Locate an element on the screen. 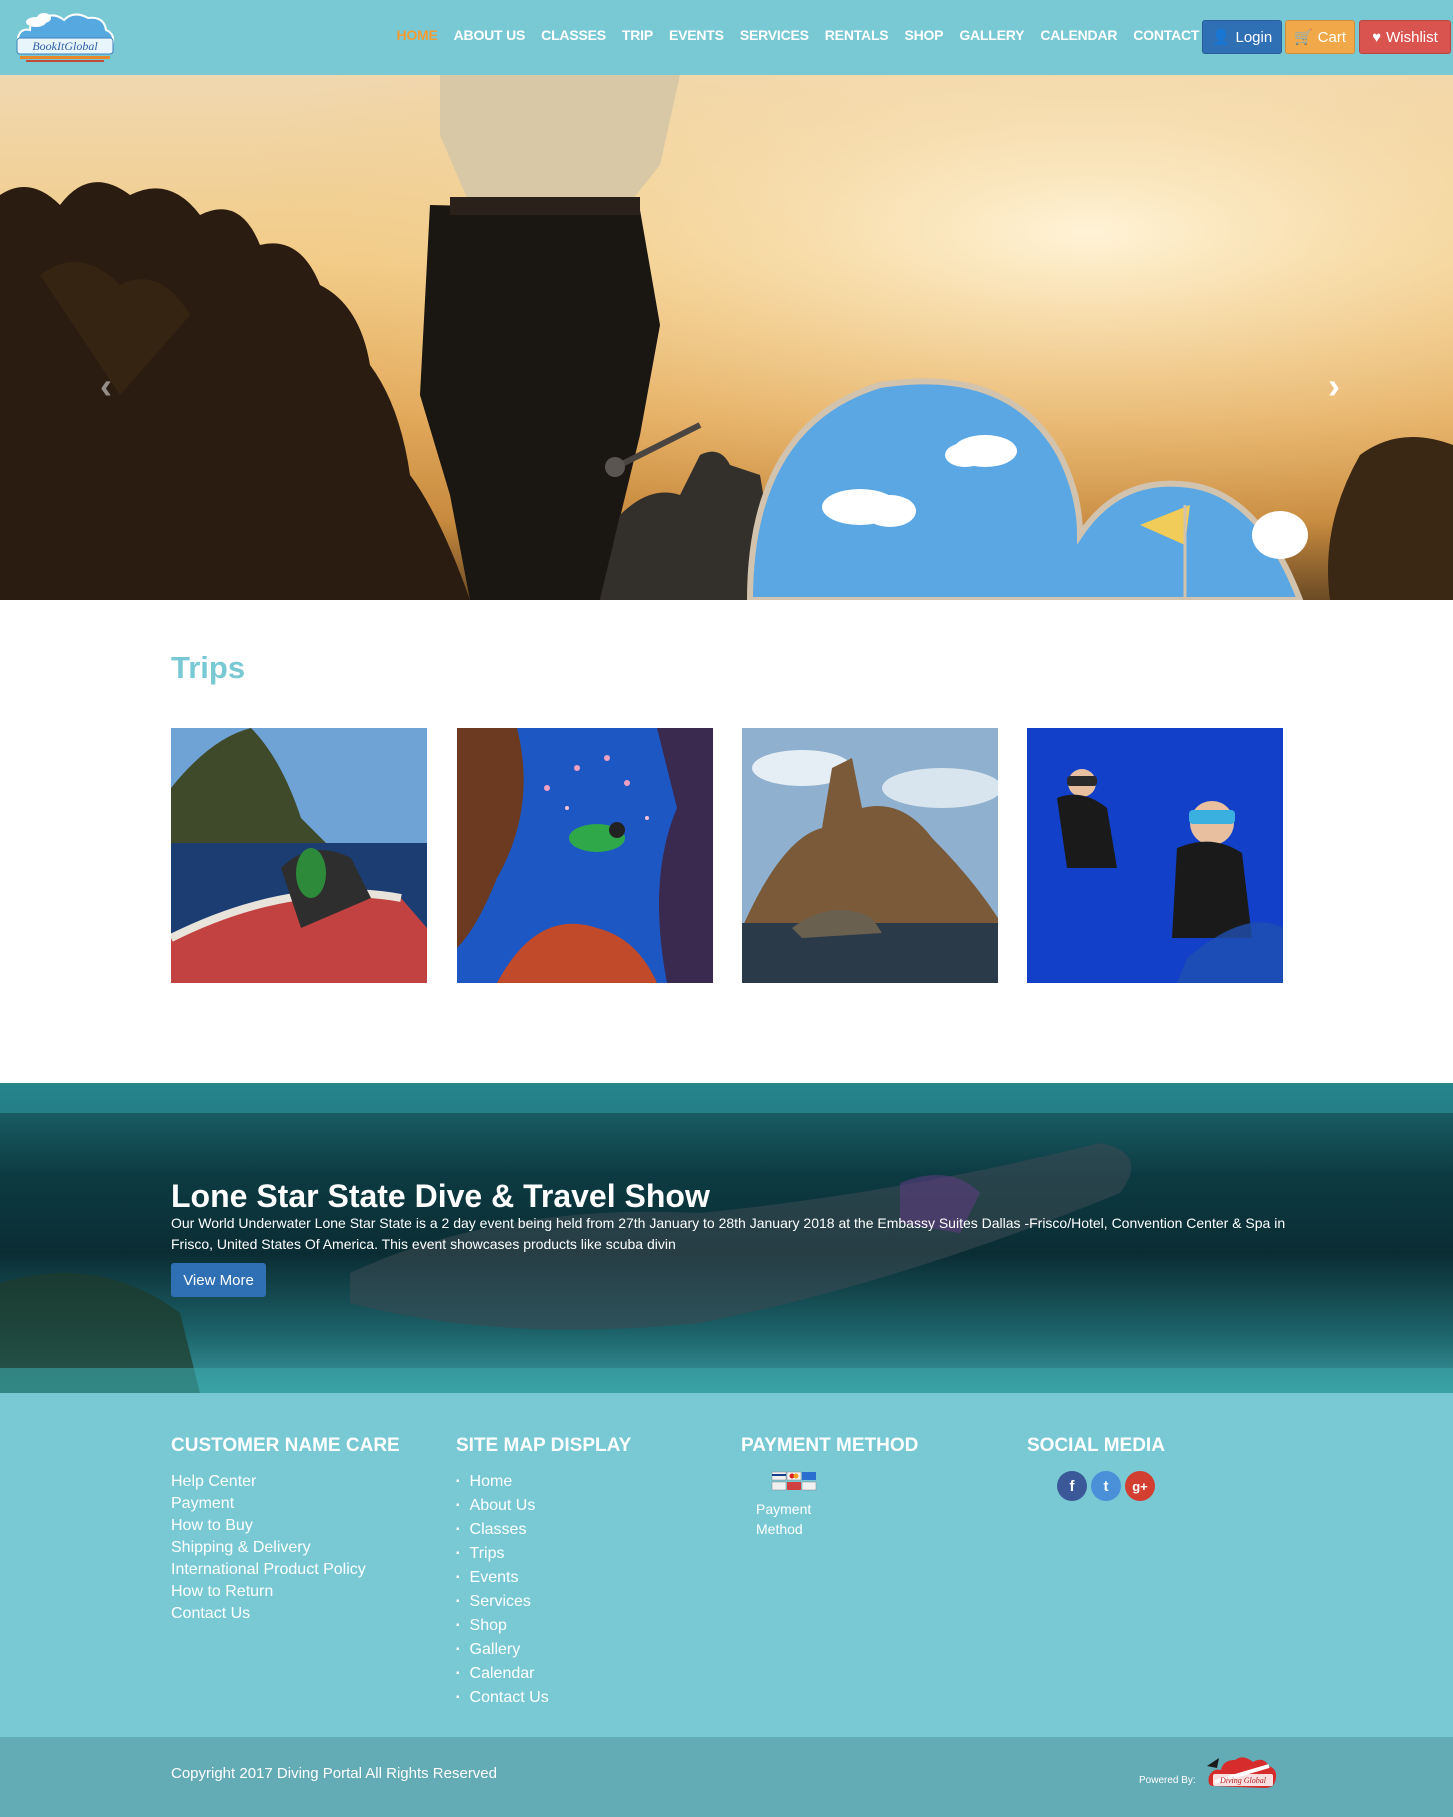 The image size is (1453, 1817). nav-services: SERVICES is located at coordinates (774, 35).